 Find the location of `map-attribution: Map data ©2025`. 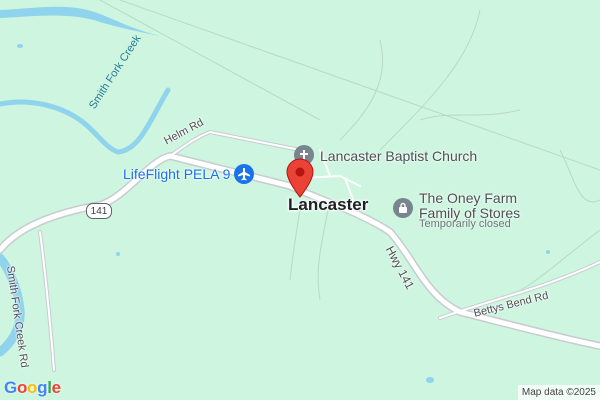

map-attribution: Map data ©2025 is located at coordinates (558, 392).